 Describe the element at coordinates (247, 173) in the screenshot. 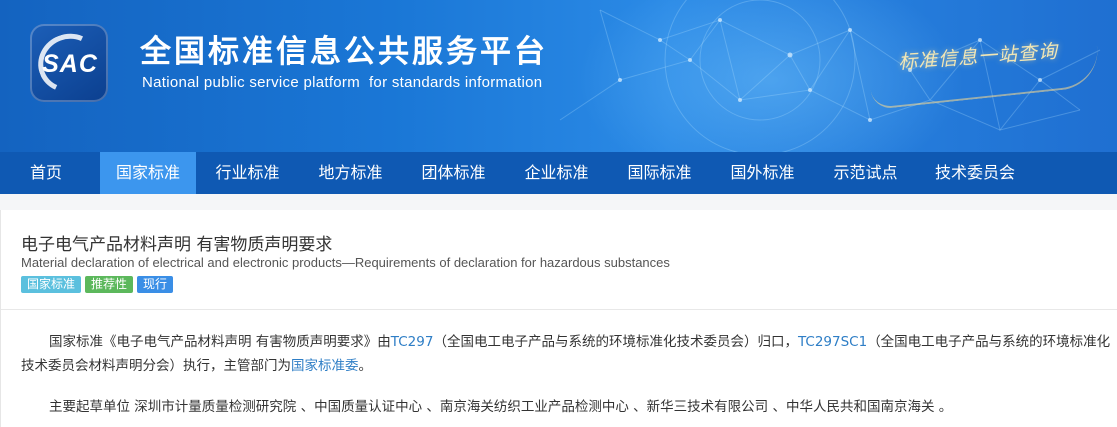

I see `nav-industry-standards: 行业标准` at that location.